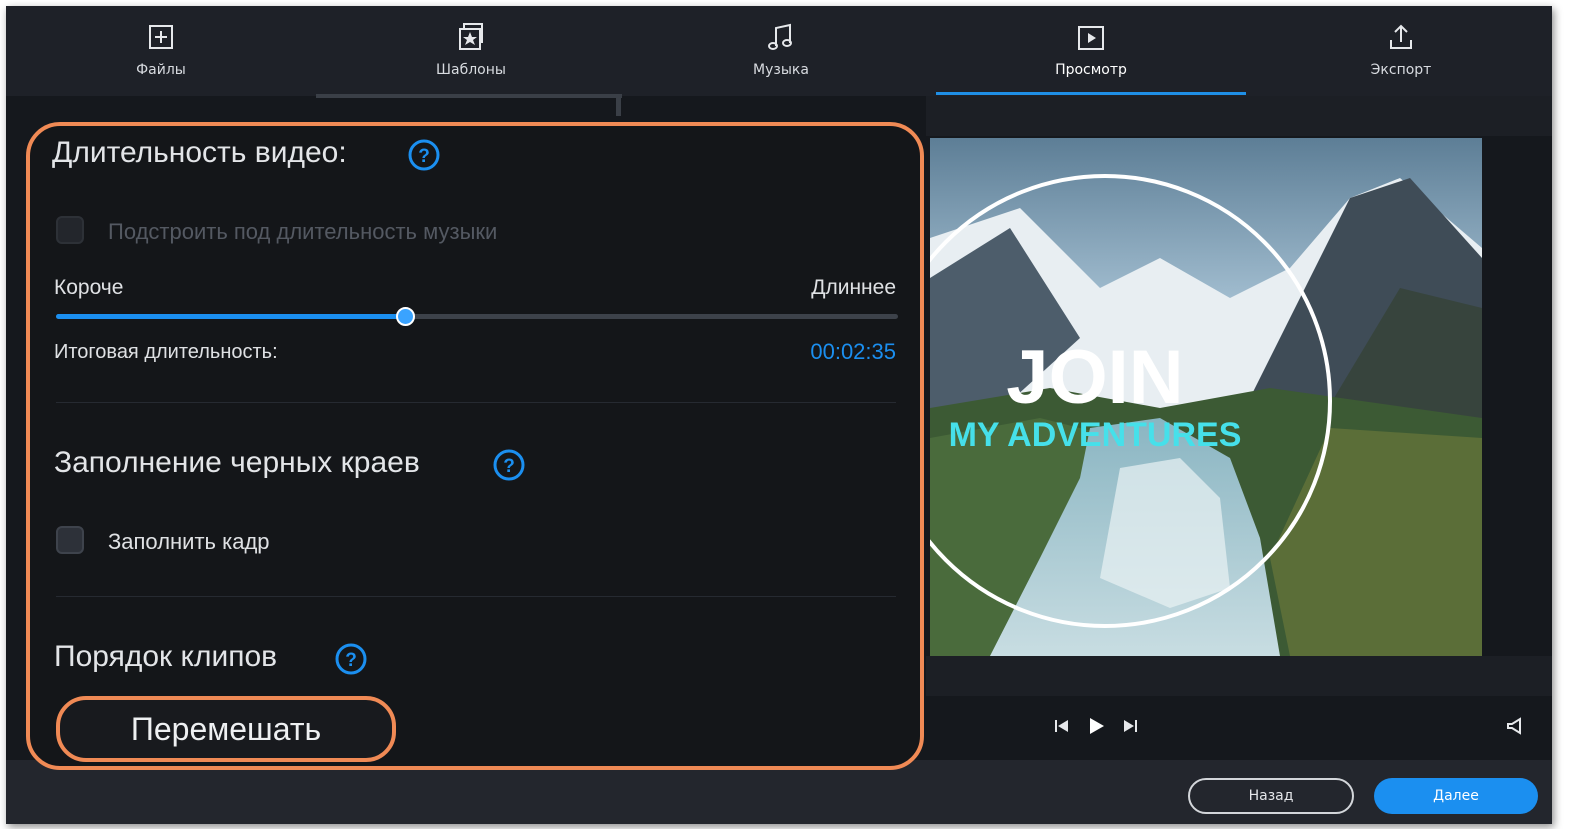 This screenshot has height=829, width=1576. Describe the element at coordinates (1456, 796) in the screenshot. I see `next-button: Далее` at that location.